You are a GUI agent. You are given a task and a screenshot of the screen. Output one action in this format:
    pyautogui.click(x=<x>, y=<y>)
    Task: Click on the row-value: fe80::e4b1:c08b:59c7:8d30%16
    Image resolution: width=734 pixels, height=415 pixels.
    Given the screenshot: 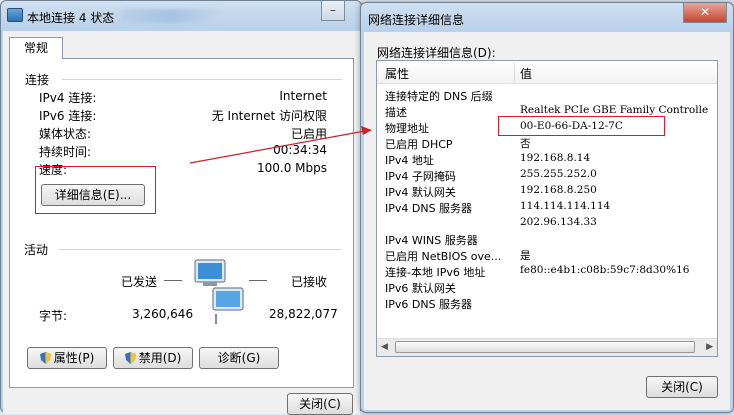 What is the action you would take?
    pyautogui.click(x=605, y=270)
    